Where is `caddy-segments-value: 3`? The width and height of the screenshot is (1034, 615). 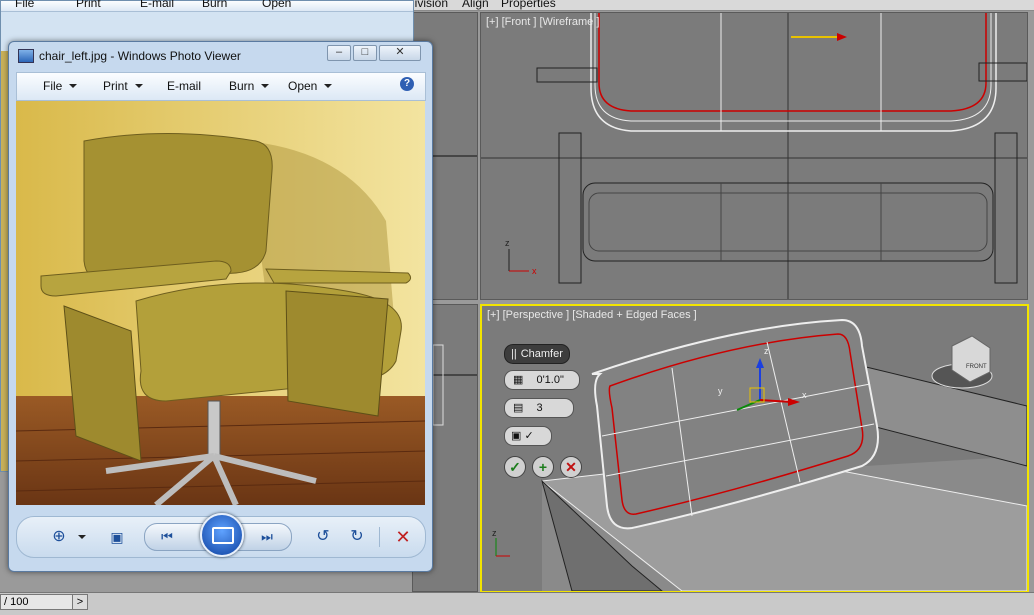
caddy-segments-value: 3 is located at coordinates (534, 408).